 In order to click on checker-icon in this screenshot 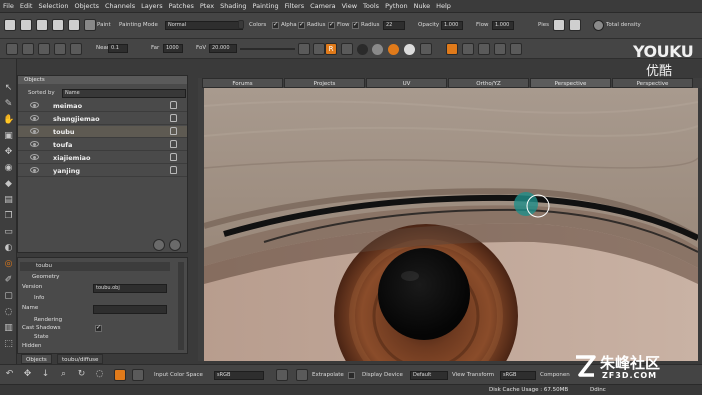, I will do `click(28, 49)`.